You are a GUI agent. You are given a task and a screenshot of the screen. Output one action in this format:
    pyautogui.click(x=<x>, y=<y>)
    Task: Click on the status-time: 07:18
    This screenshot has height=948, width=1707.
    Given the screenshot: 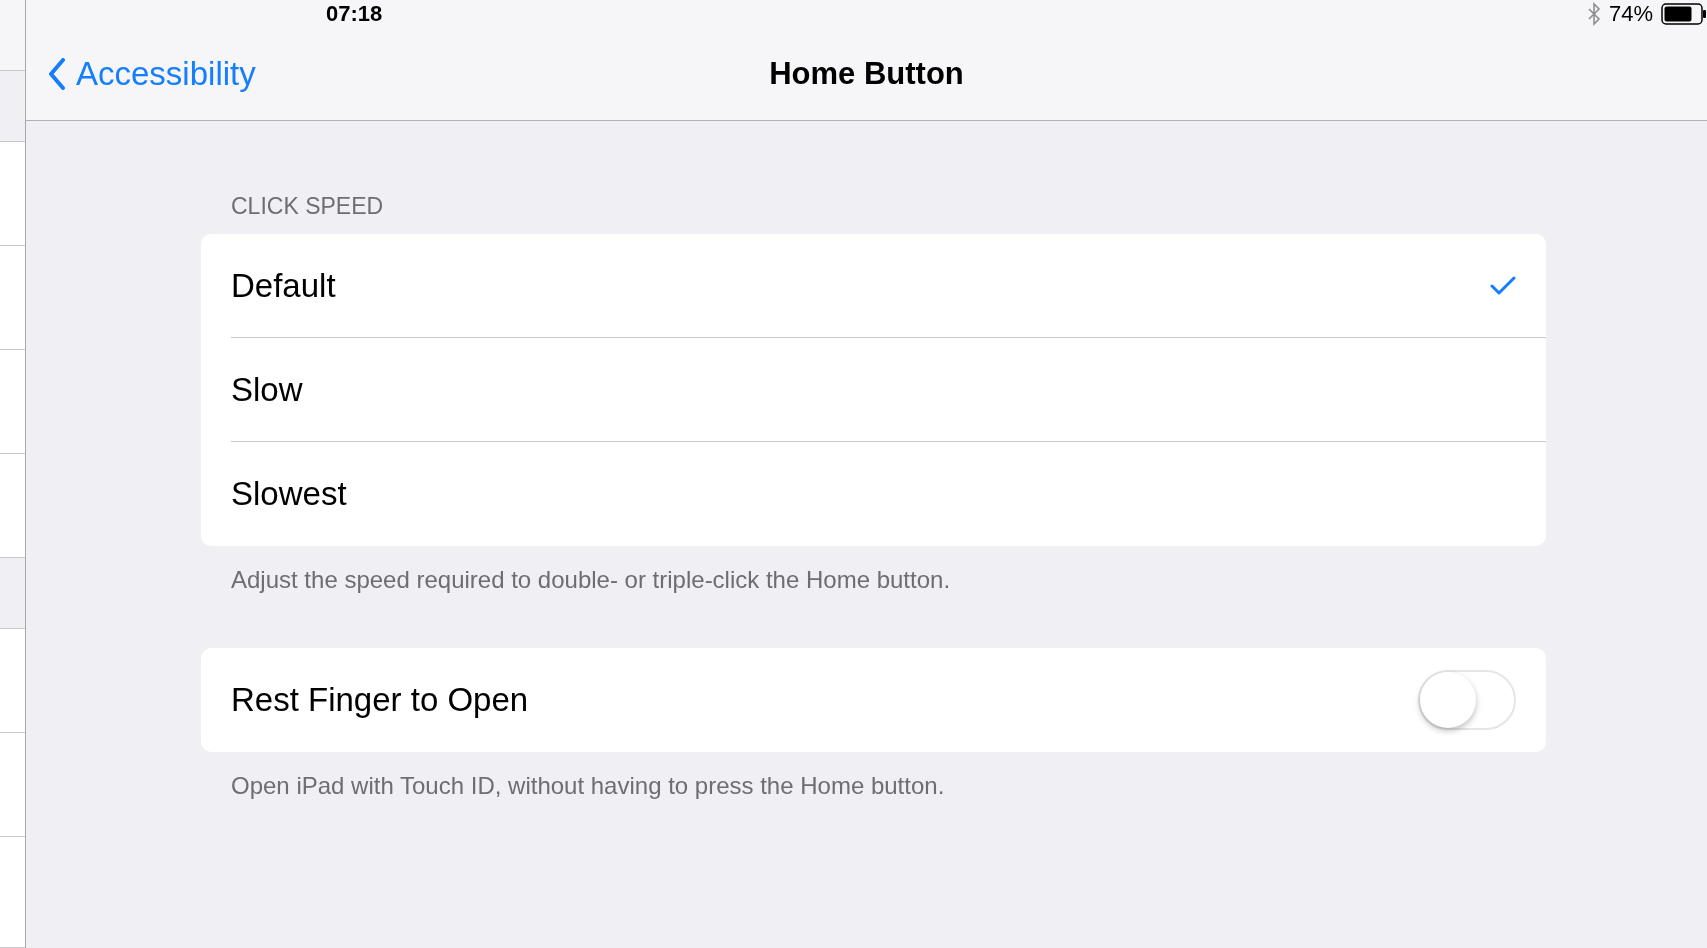 What is the action you would take?
    pyautogui.click(x=354, y=14)
    